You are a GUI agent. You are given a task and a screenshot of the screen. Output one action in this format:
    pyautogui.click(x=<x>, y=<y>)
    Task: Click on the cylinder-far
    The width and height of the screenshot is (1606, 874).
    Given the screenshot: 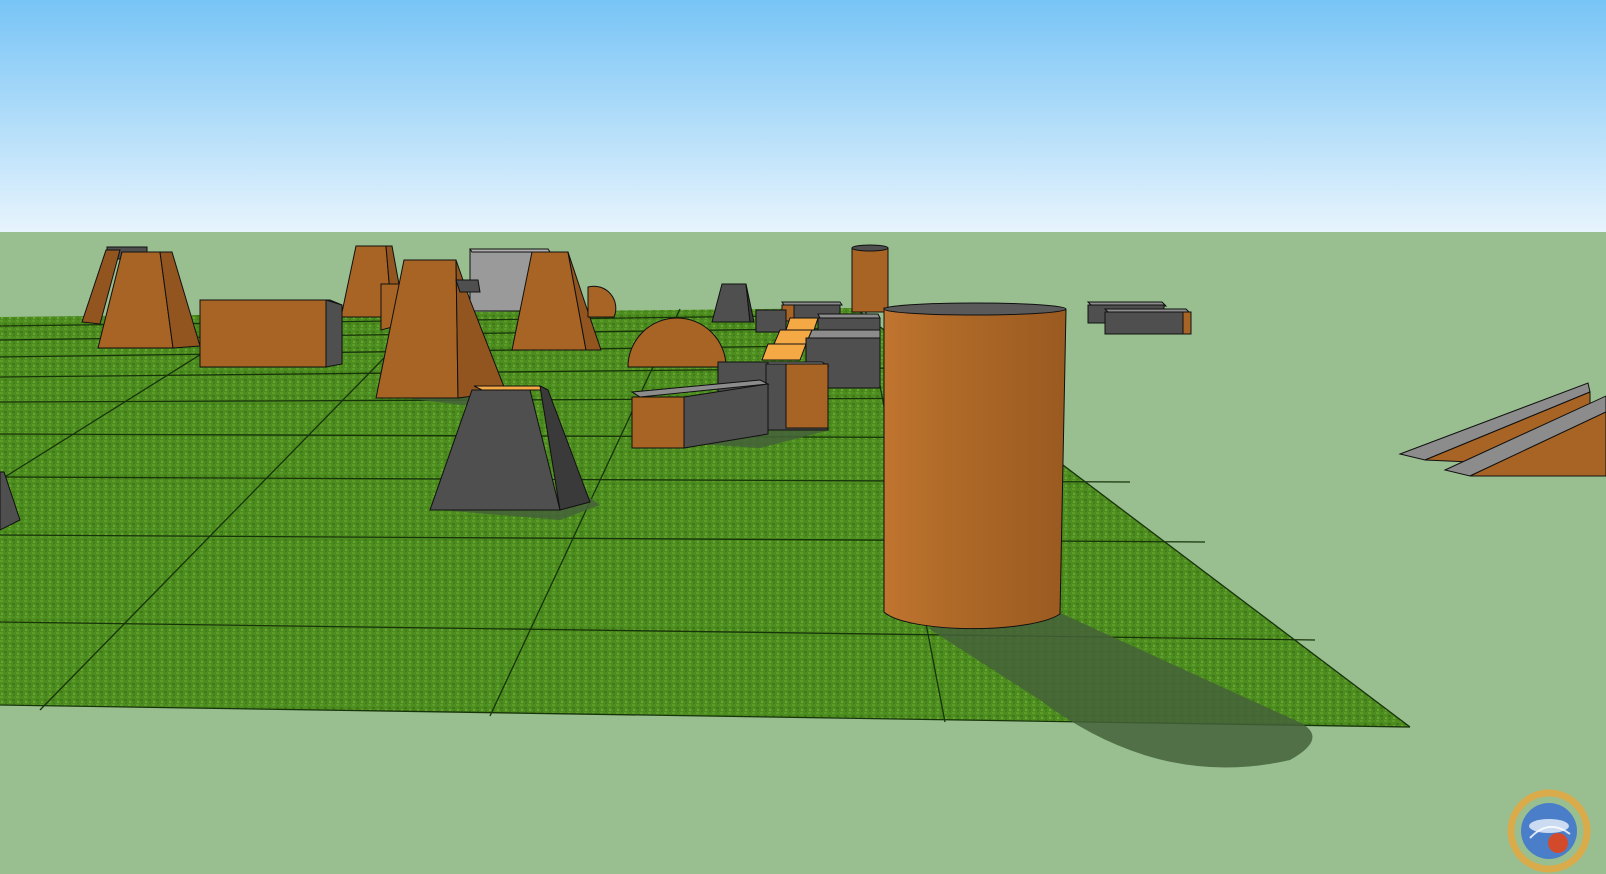 What is the action you would take?
    pyautogui.click(x=870, y=278)
    